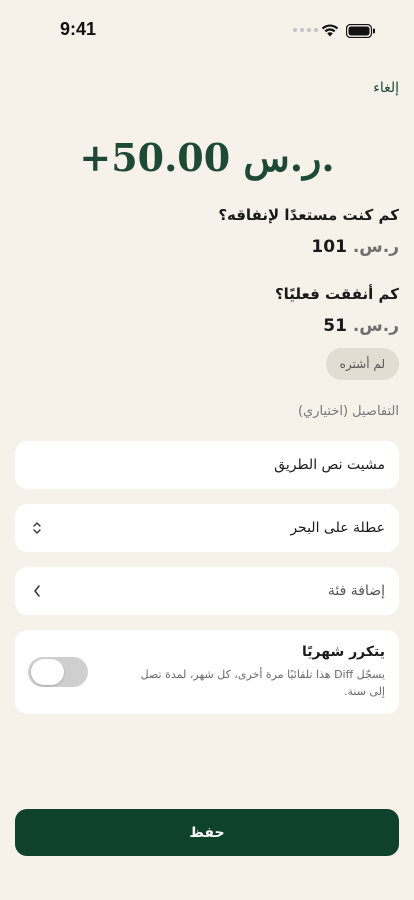 This screenshot has height=900, width=414. I want to click on actual-value: 51, so click(335, 326).